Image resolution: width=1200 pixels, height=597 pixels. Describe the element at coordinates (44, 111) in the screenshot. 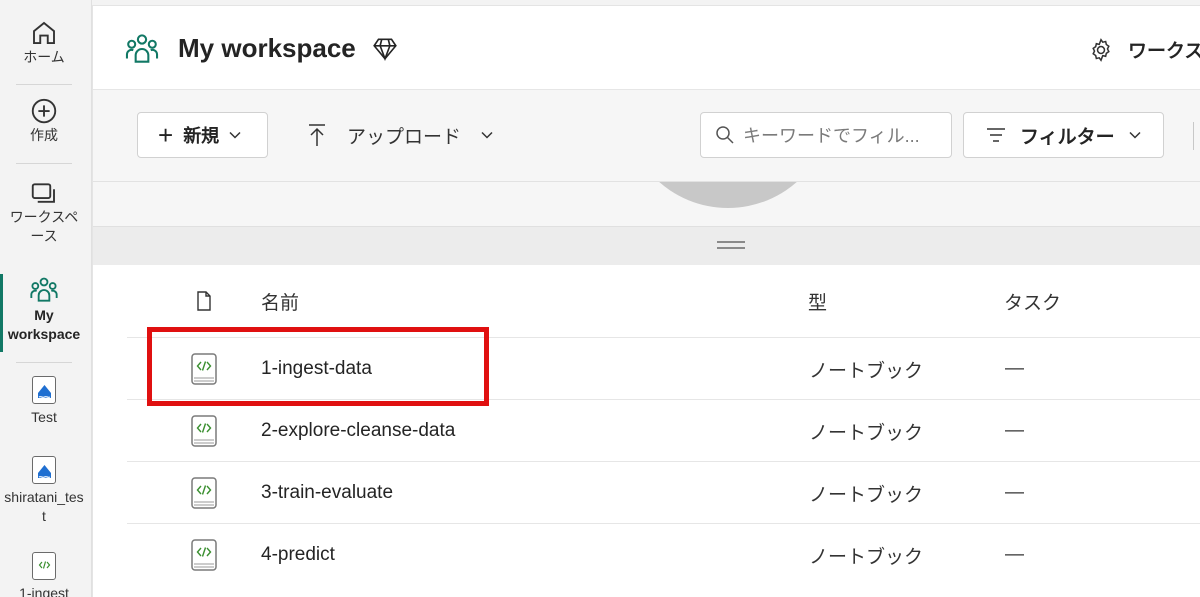

I see `add-circle-icon` at that location.